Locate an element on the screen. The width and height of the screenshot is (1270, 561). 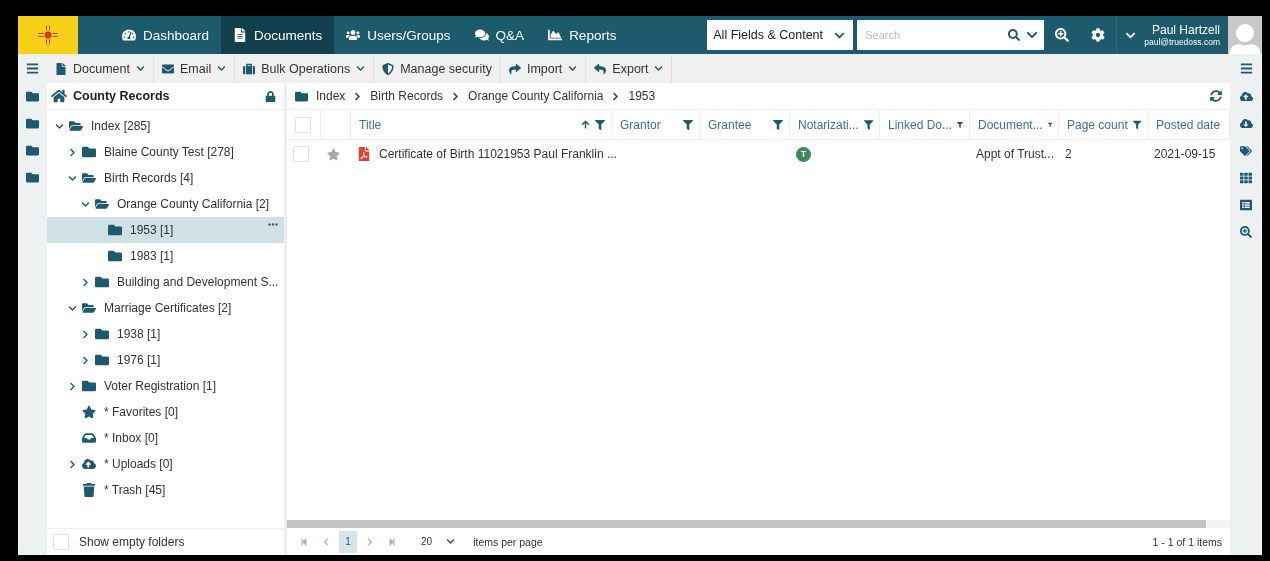
column-header: Page count is located at coordinates (1103, 125).